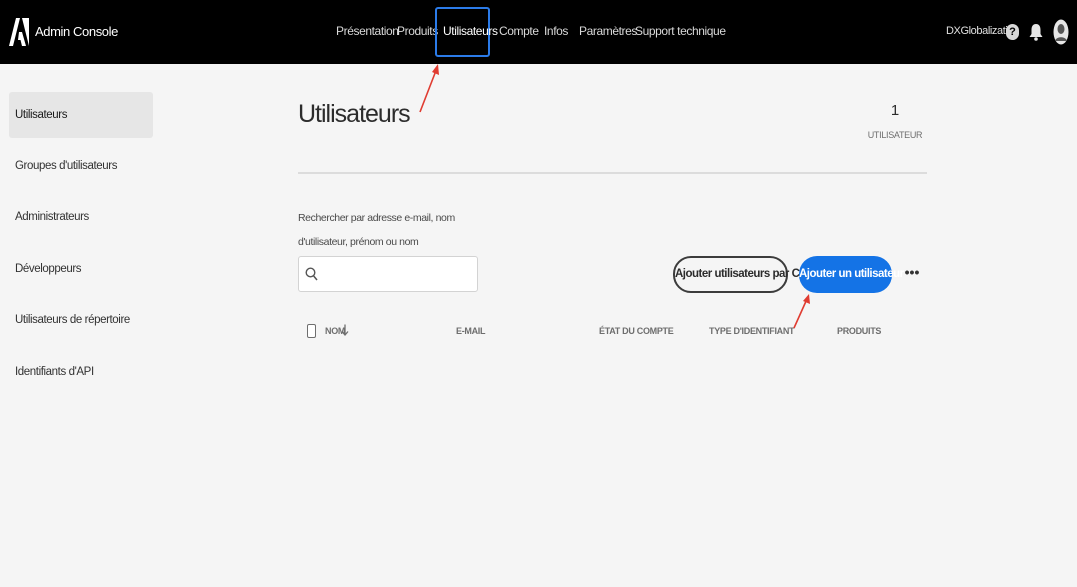 The height and width of the screenshot is (587, 1077). Describe the element at coordinates (471, 331) in the screenshot. I see `column-header-email: E-MAIL` at that location.